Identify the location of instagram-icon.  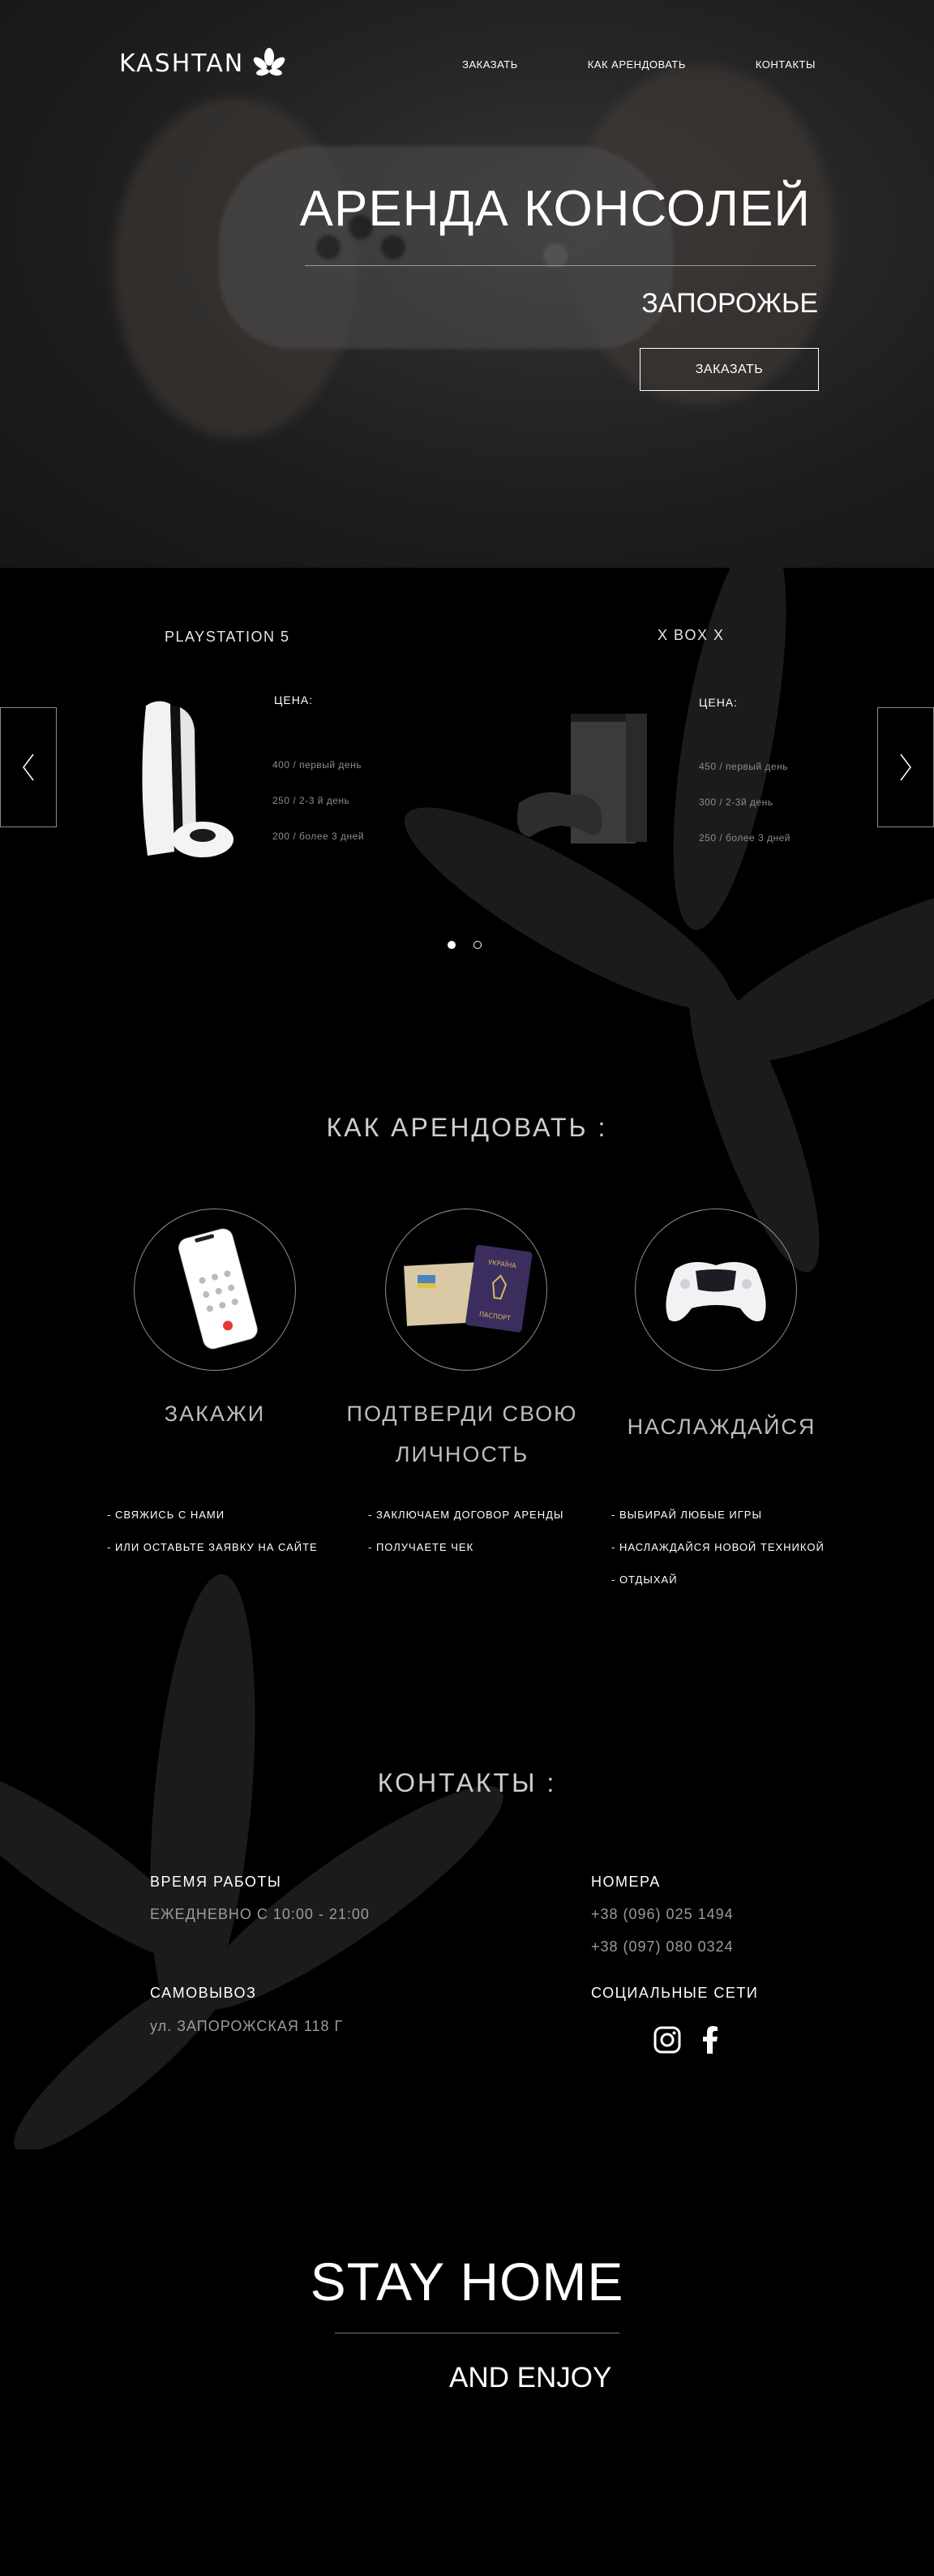
(667, 2040).